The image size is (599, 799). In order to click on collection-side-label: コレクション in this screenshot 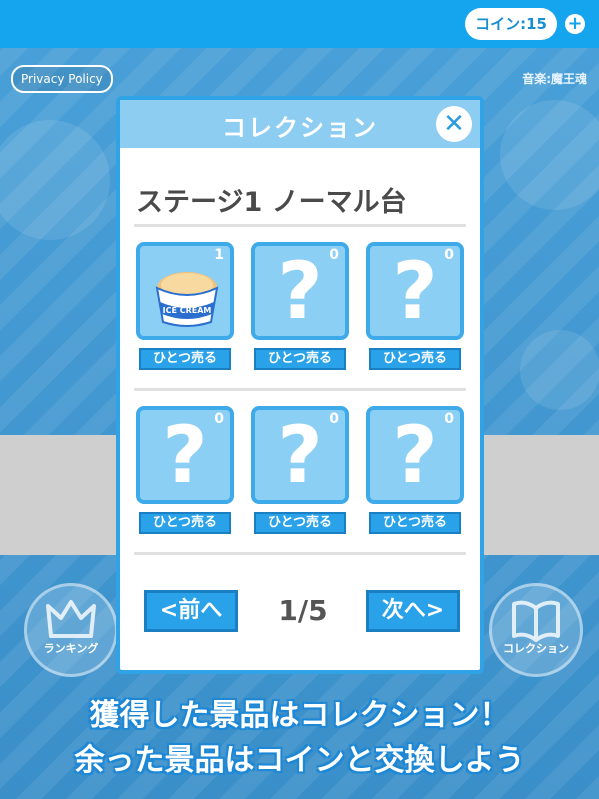, I will do `click(536, 648)`.